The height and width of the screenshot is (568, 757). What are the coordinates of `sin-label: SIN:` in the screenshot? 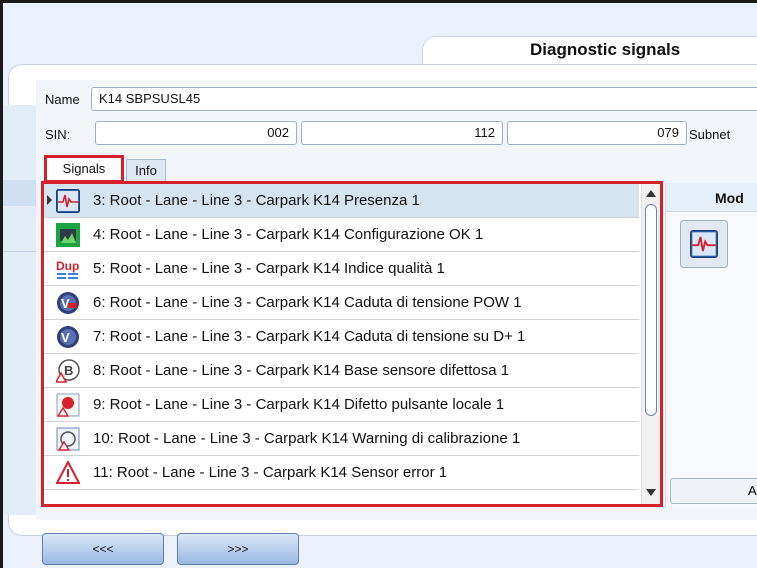 It's located at (58, 134).